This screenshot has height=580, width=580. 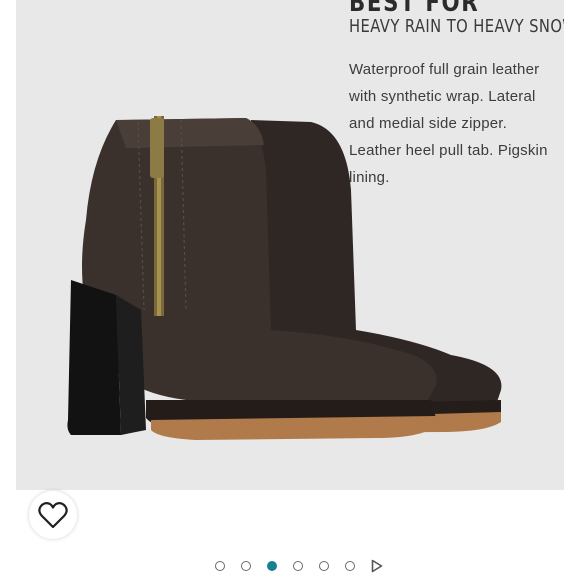 I want to click on favorite-button, so click(x=53, y=515).